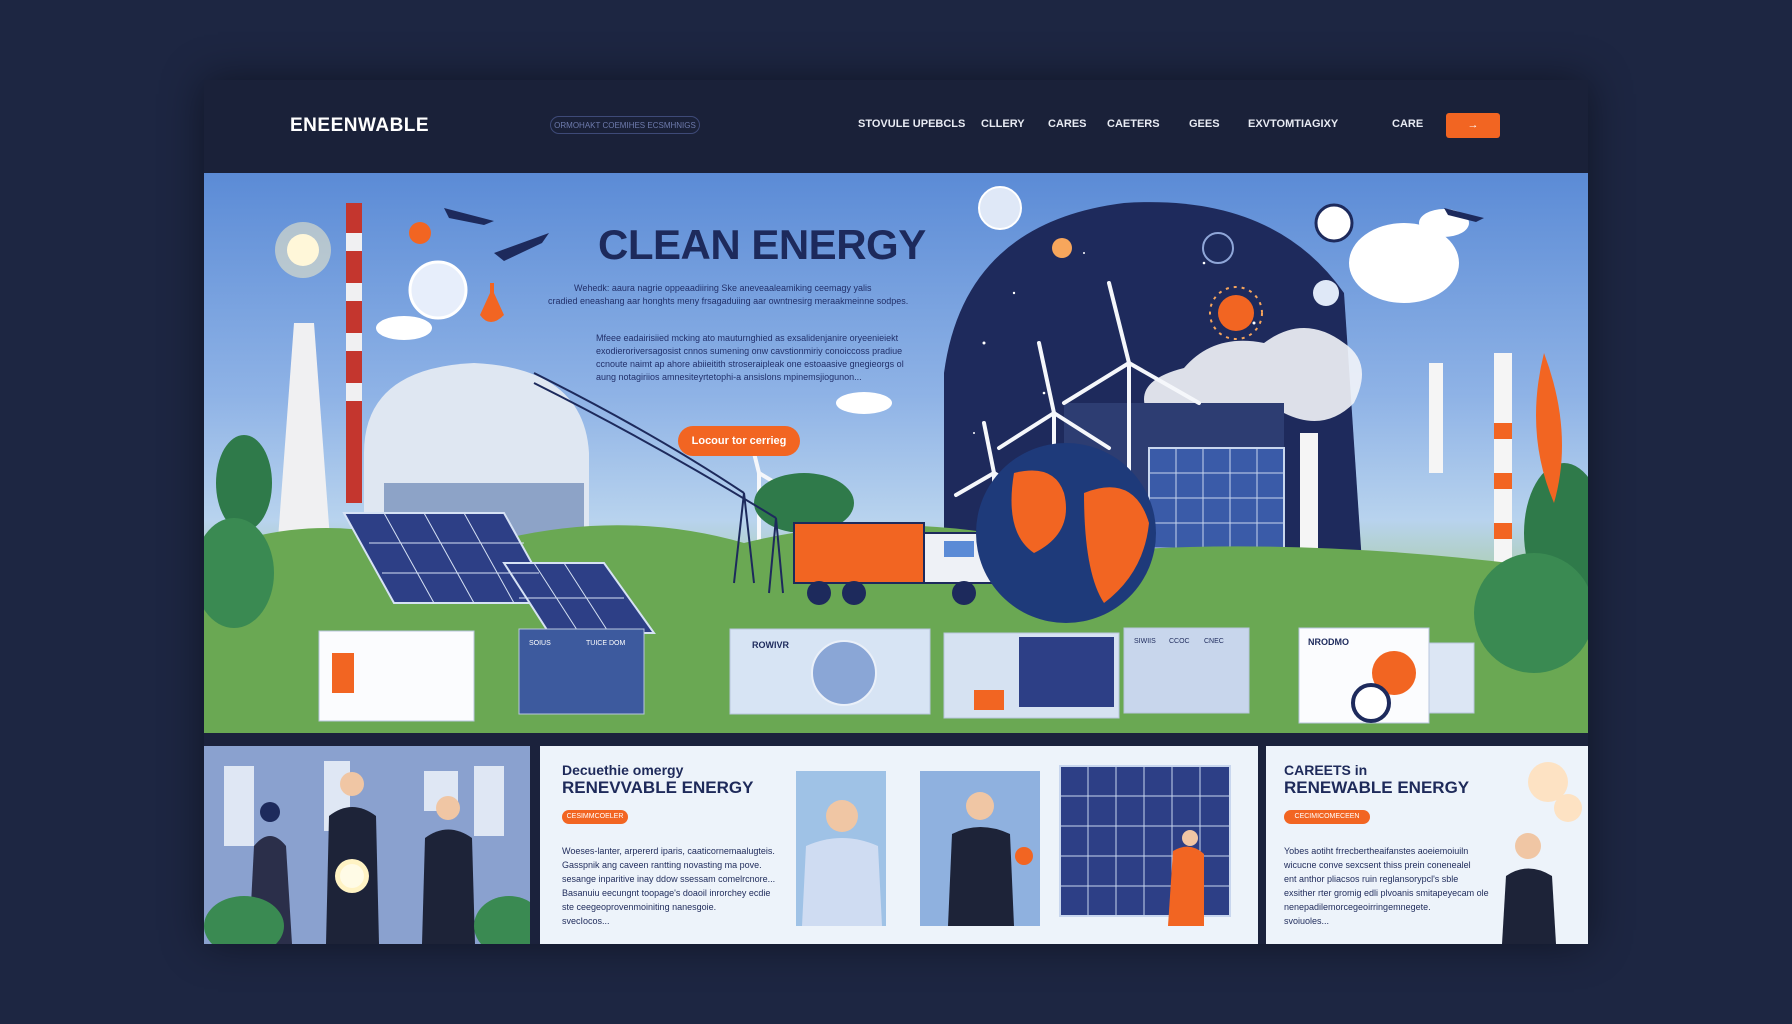 The height and width of the screenshot is (1024, 1792). What do you see at coordinates (1179, 641) in the screenshot?
I see `screen-col-2: CCOC` at bounding box center [1179, 641].